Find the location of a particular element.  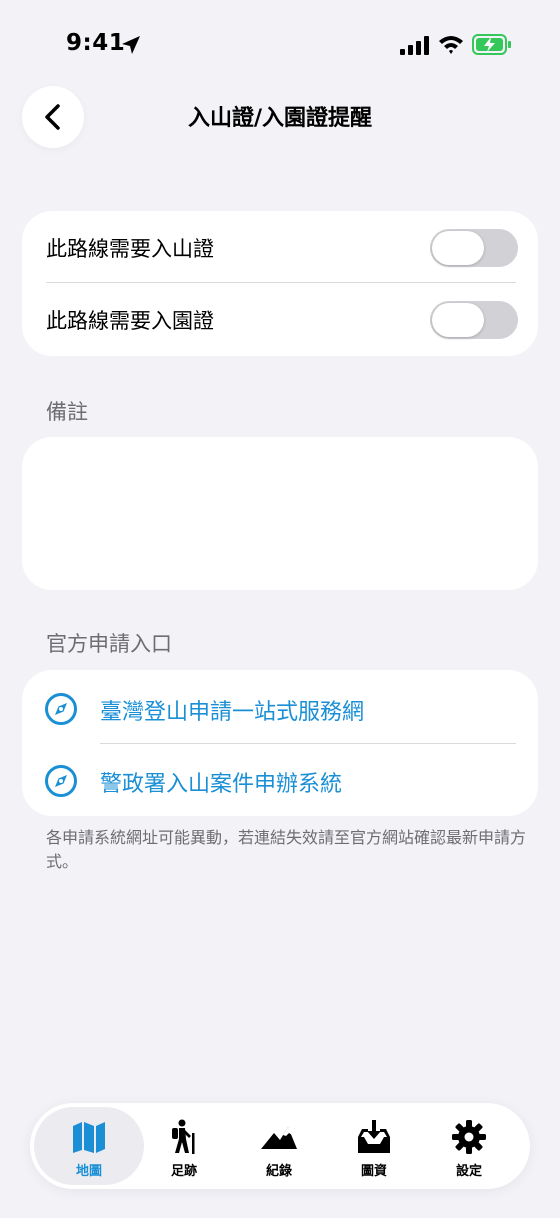

mountain-permit-row: 此路線需要入山證 is located at coordinates (280, 247).